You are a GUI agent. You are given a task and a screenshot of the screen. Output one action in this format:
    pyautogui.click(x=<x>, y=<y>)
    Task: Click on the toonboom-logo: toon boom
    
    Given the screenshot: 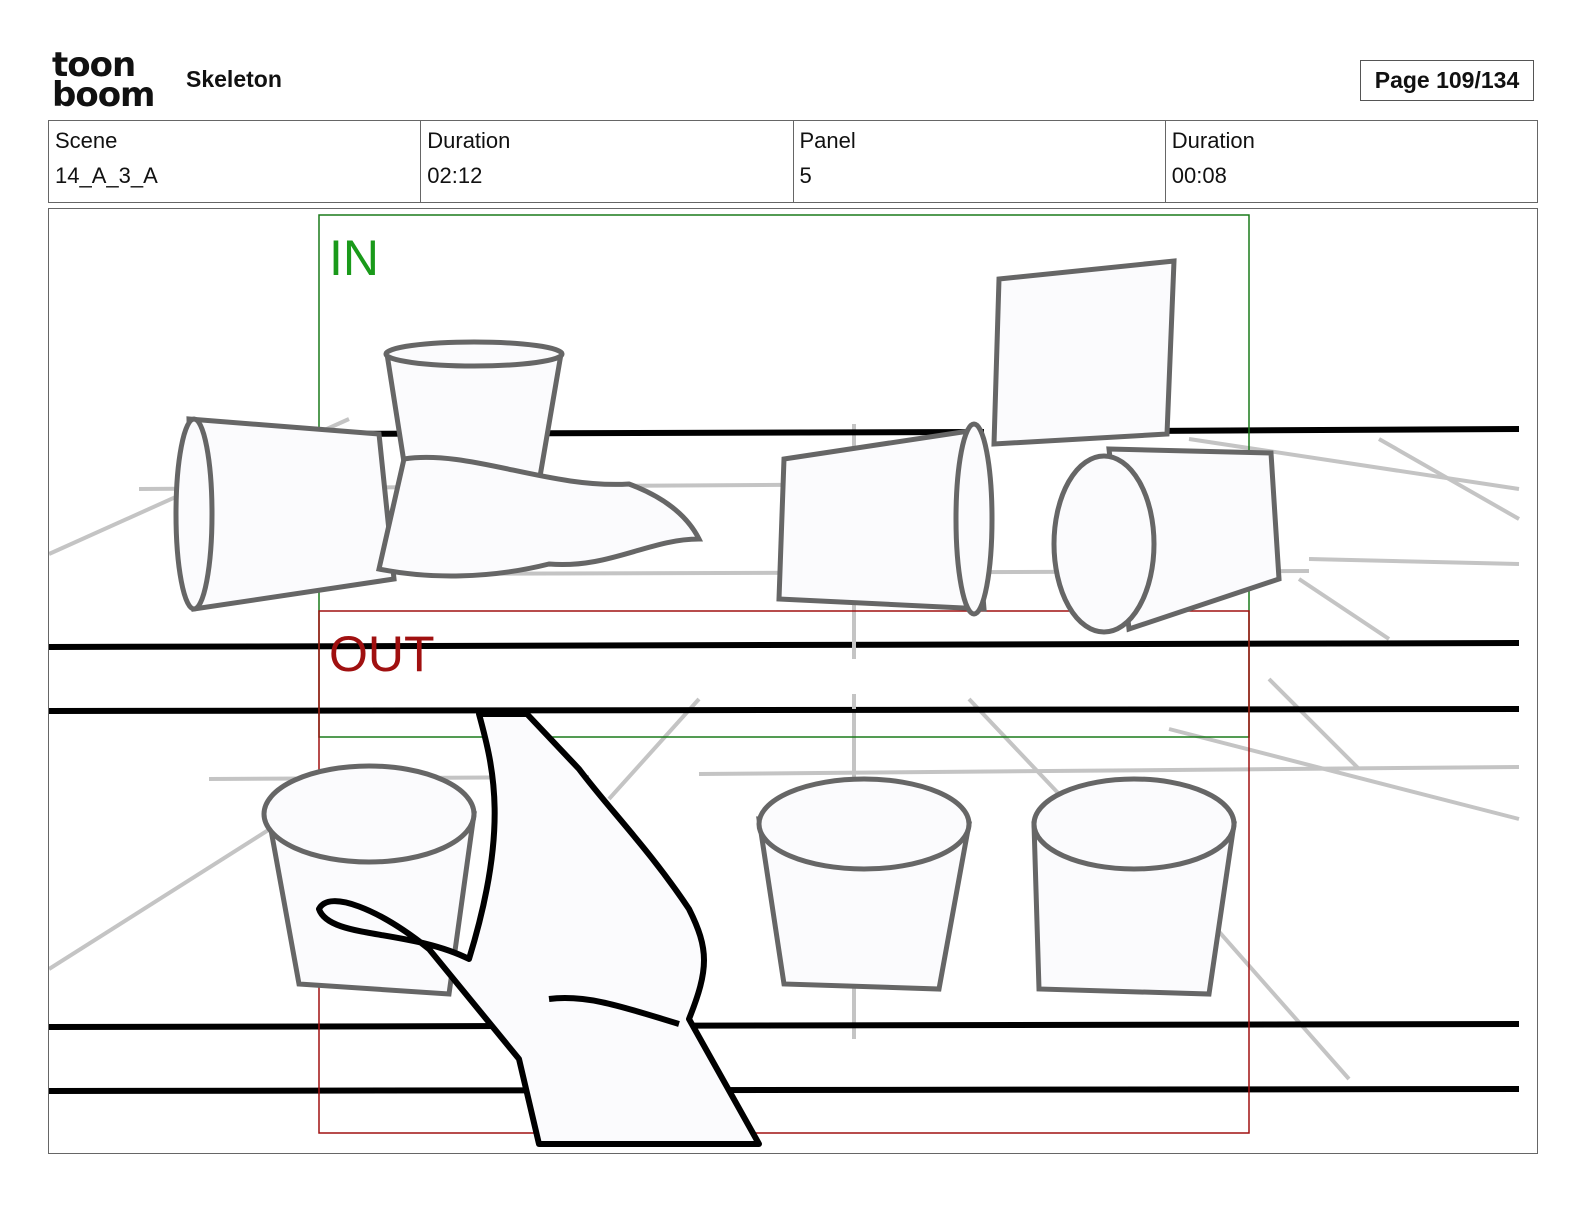 What is the action you would take?
    pyautogui.click(x=108, y=81)
    